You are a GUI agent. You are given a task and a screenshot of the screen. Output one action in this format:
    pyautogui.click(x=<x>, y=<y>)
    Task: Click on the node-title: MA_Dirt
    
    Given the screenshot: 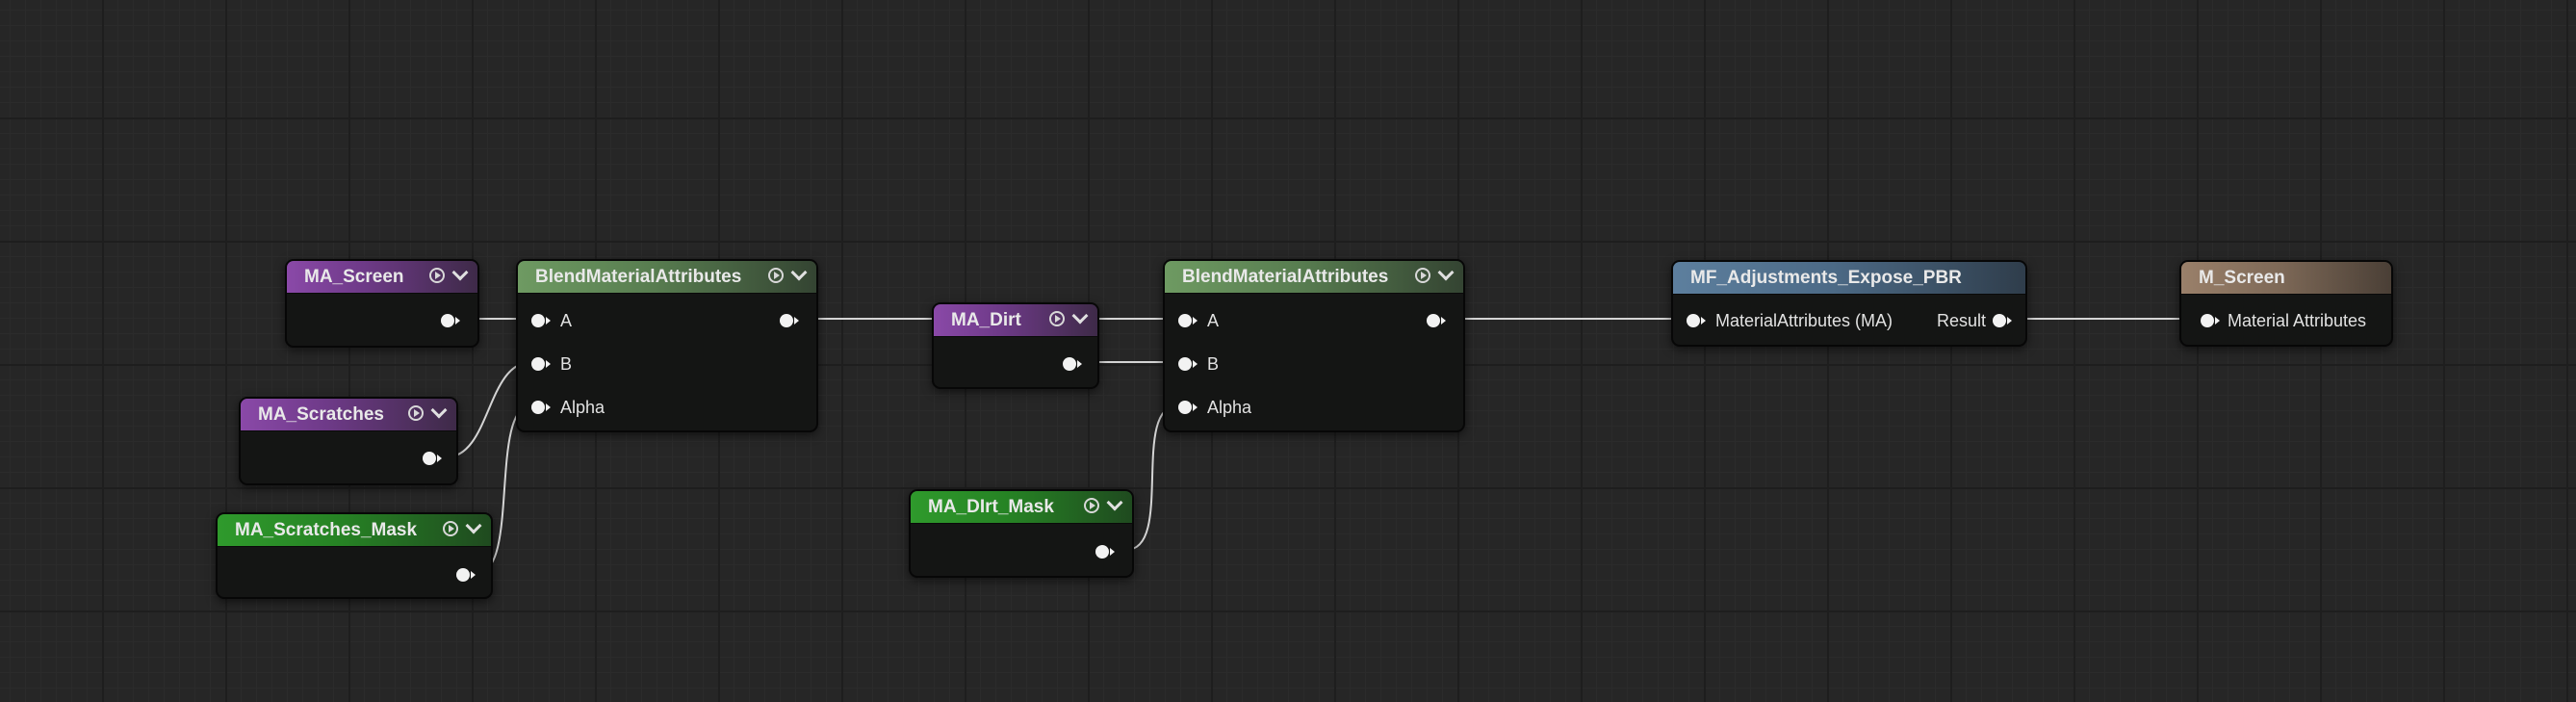 What is the action you would take?
    pyautogui.click(x=986, y=319)
    